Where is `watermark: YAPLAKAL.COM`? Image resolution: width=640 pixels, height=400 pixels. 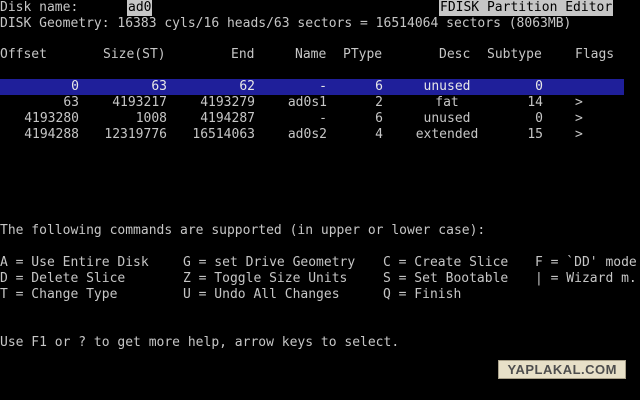
watermark: YAPLAKAL.COM is located at coordinates (562, 369).